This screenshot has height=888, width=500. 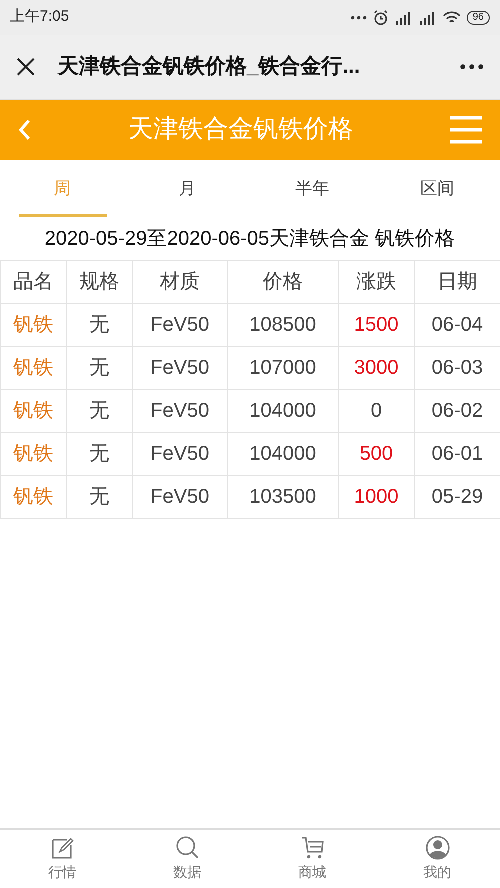 I want to click on status-time: 上午7:05, so click(x=40, y=17).